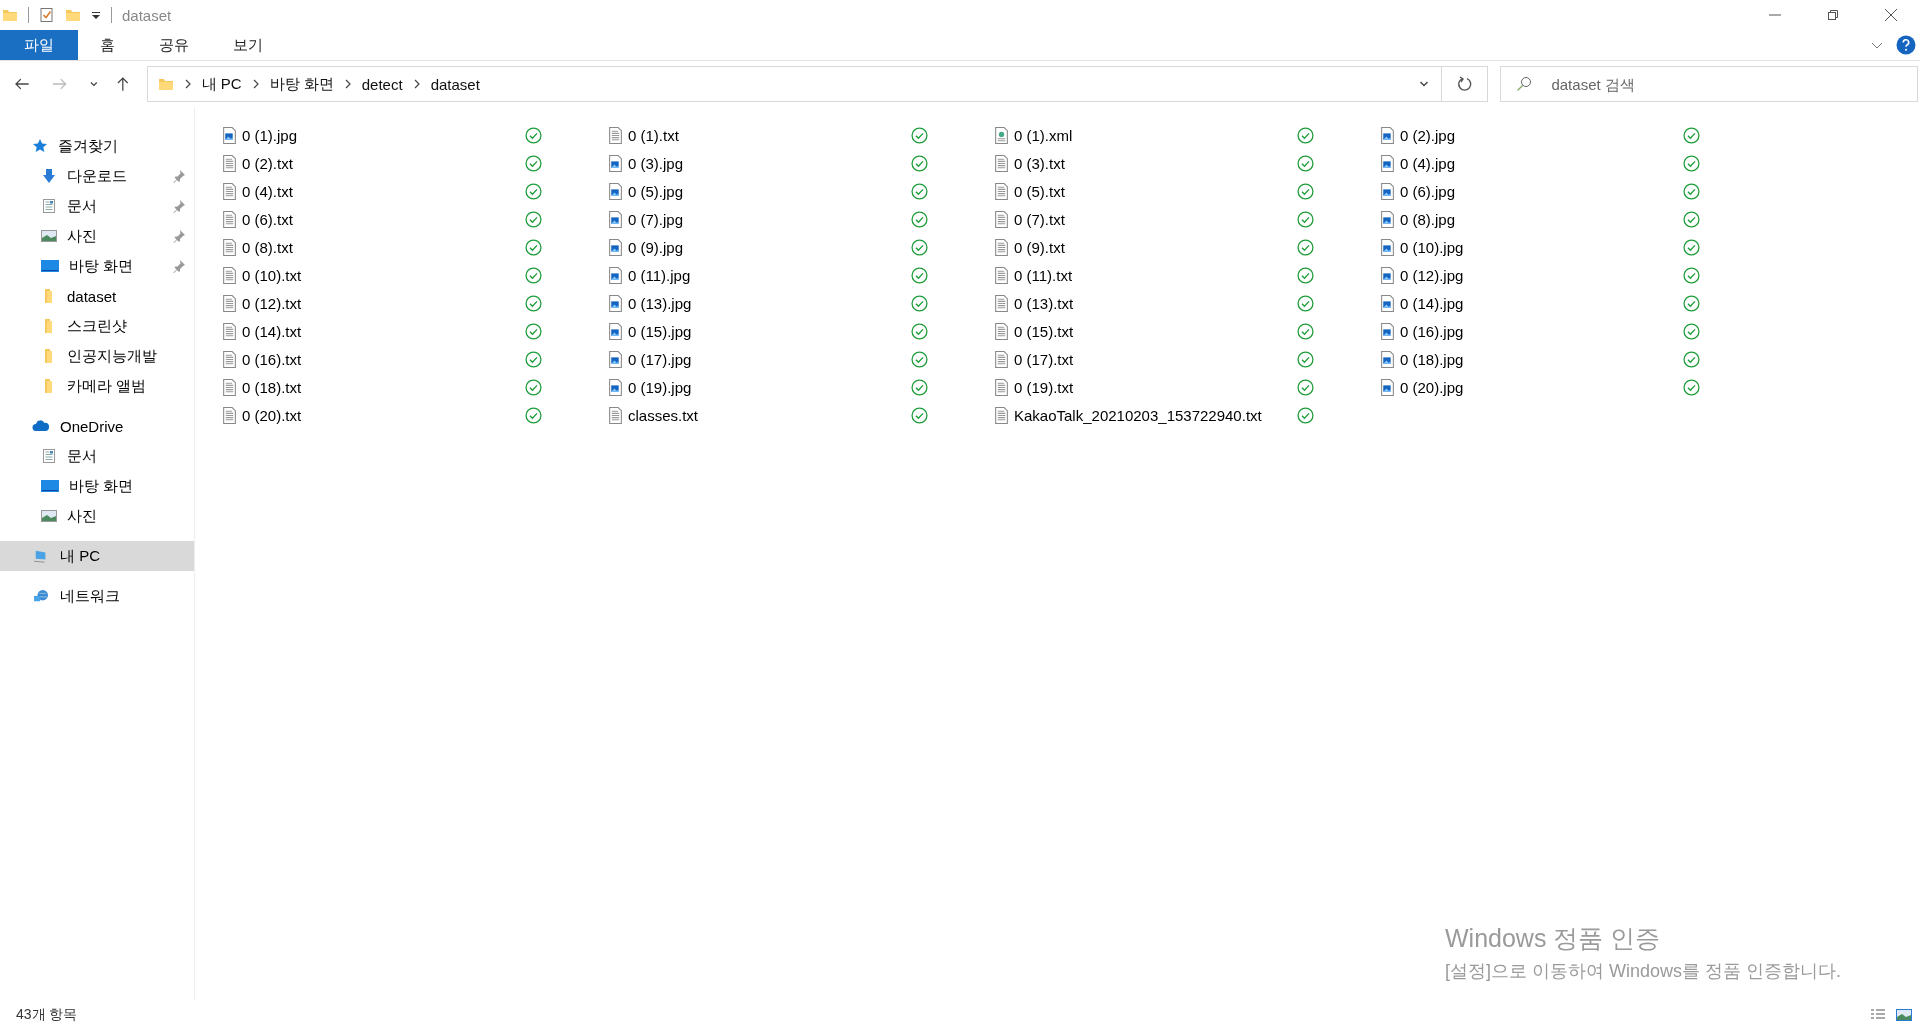 This screenshot has height=1030, width=1920. What do you see at coordinates (97, 296) in the screenshot?
I see `sidebar-item: dataset` at bounding box center [97, 296].